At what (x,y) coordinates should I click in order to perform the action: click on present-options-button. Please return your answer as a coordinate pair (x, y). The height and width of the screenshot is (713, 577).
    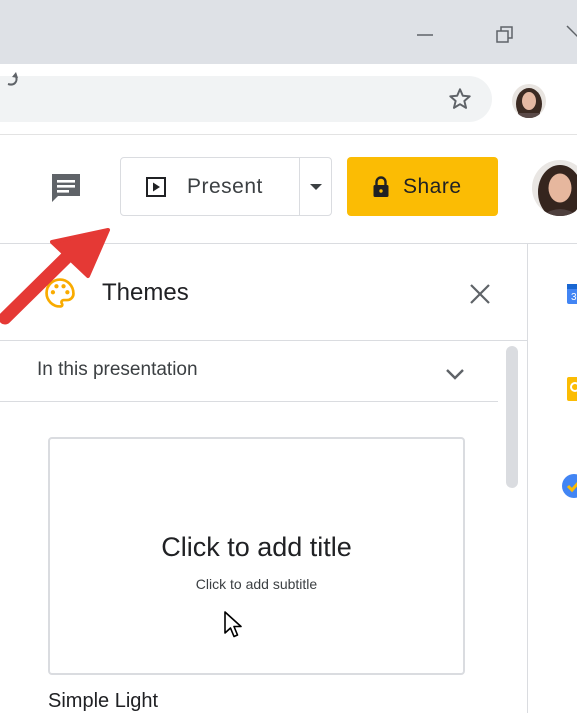
    Looking at the image, I should click on (315, 186).